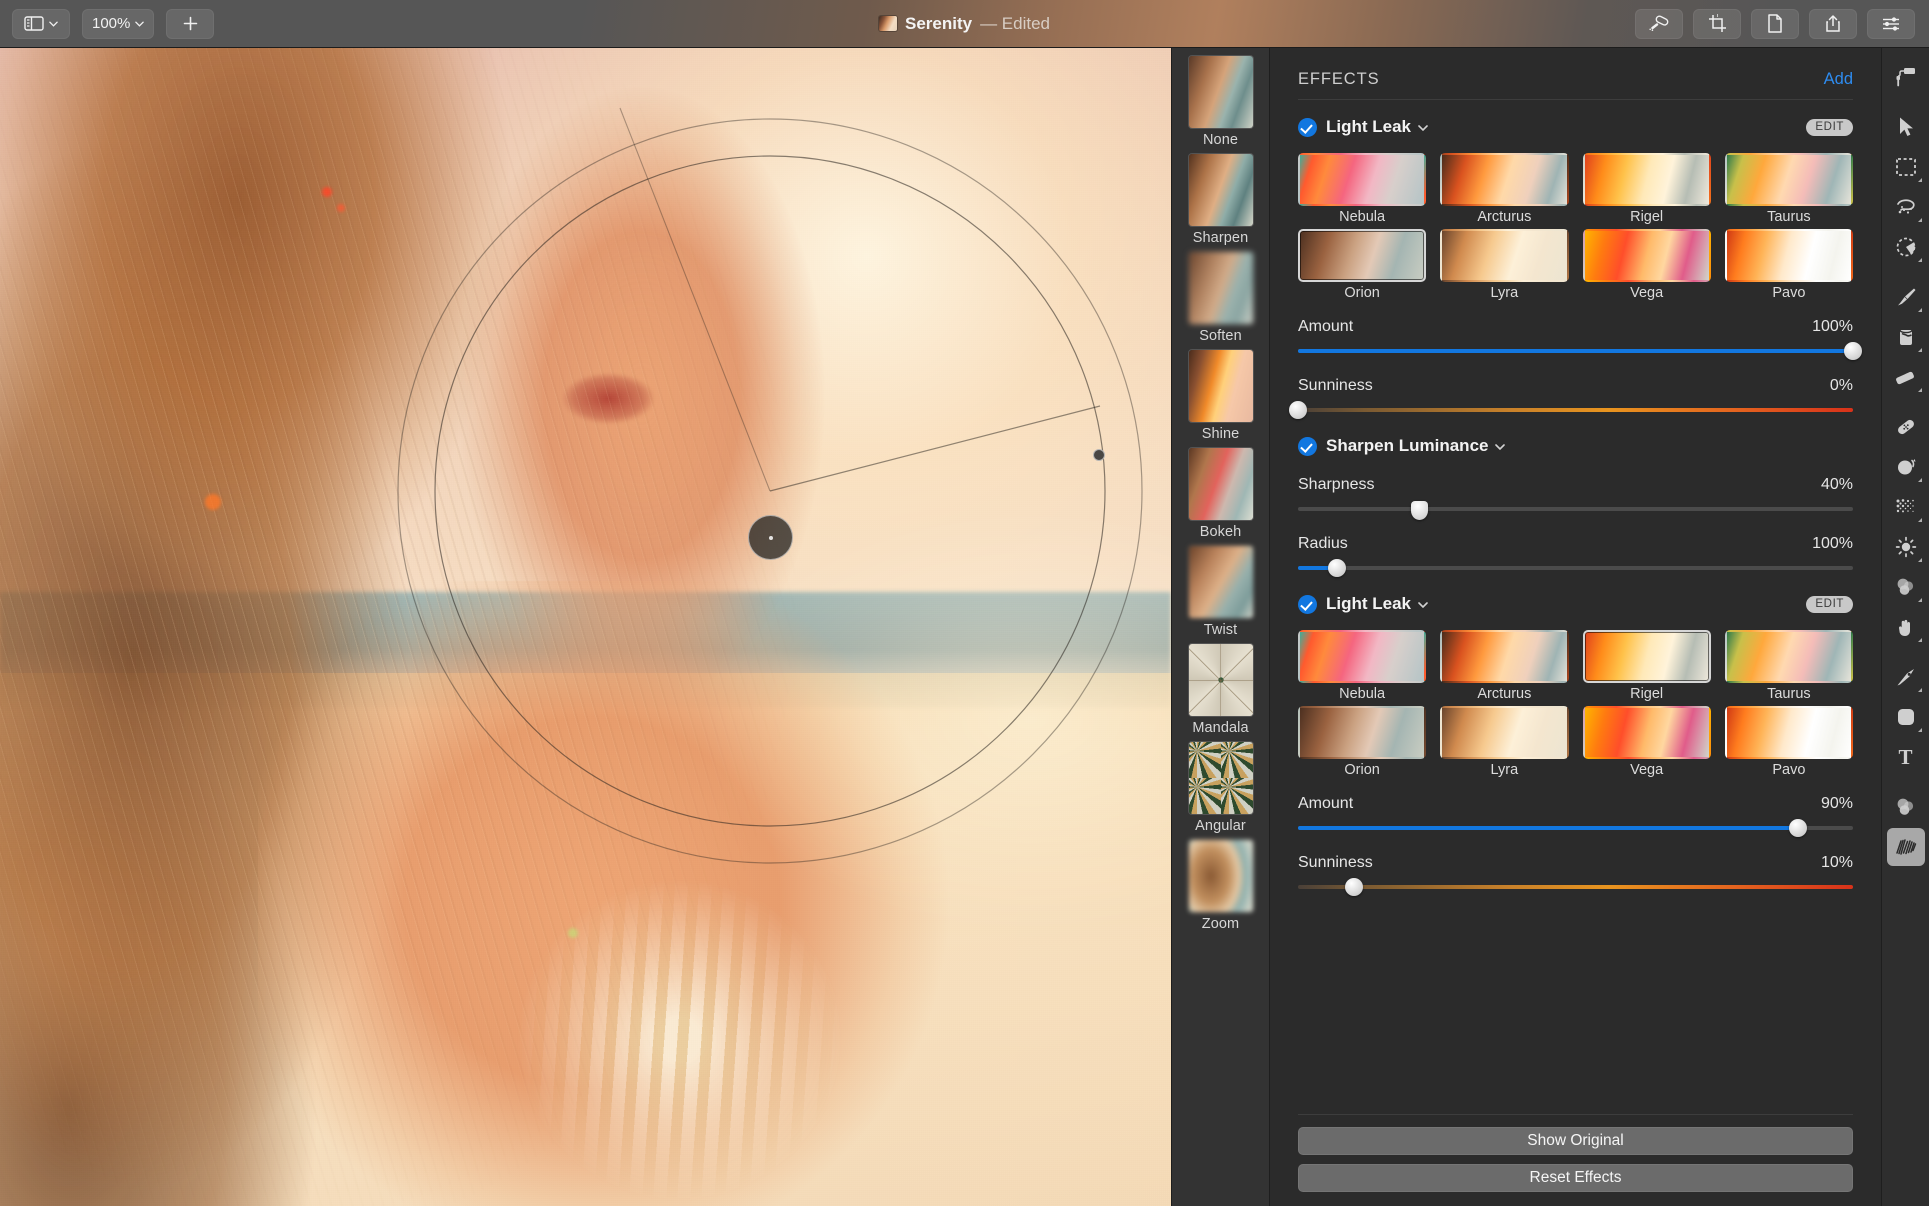 Image resolution: width=1929 pixels, height=1206 pixels. I want to click on share-button, so click(1833, 23).